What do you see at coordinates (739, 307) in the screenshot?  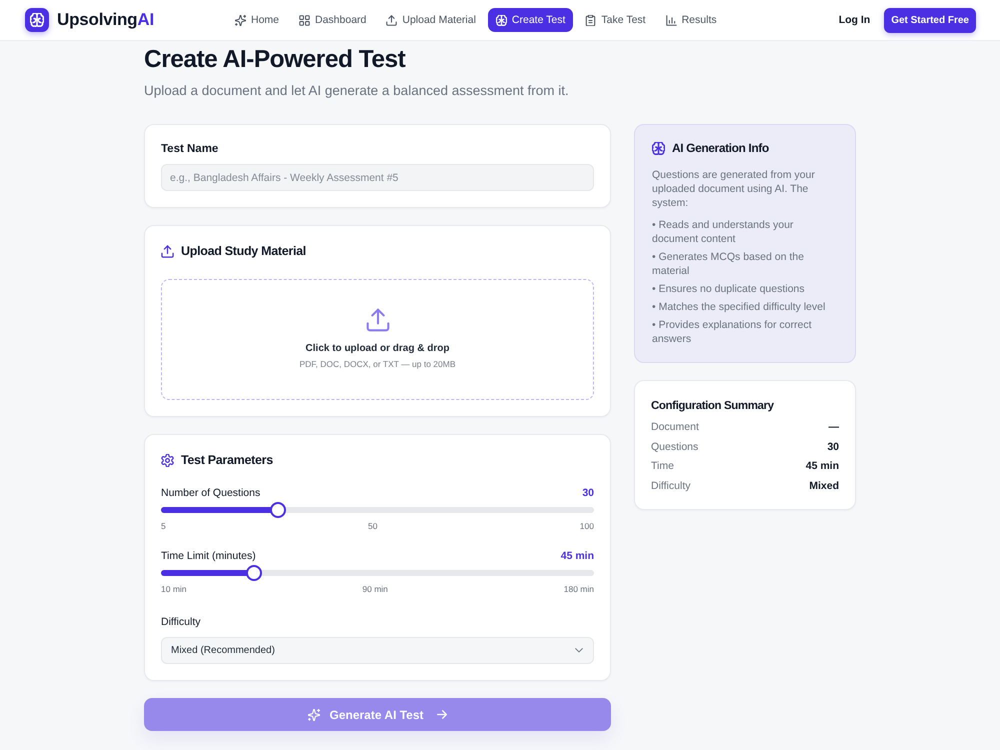 I see `info-bullet: • Matches the specified difficulty level` at bounding box center [739, 307].